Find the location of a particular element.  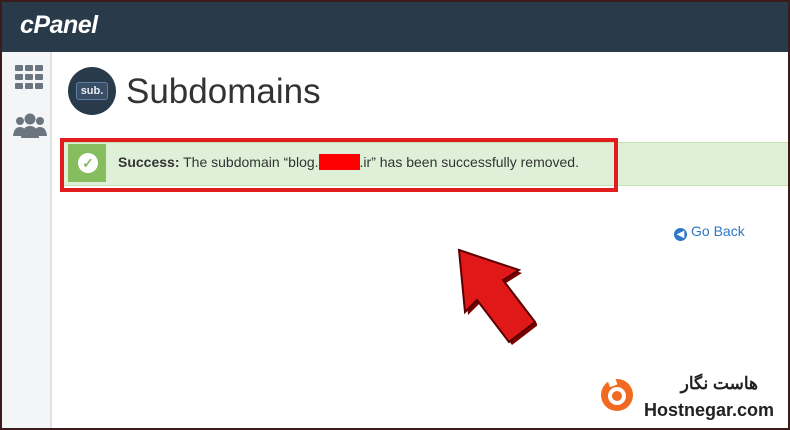

arrow-left-circle-icon: ◀ is located at coordinates (680, 234).